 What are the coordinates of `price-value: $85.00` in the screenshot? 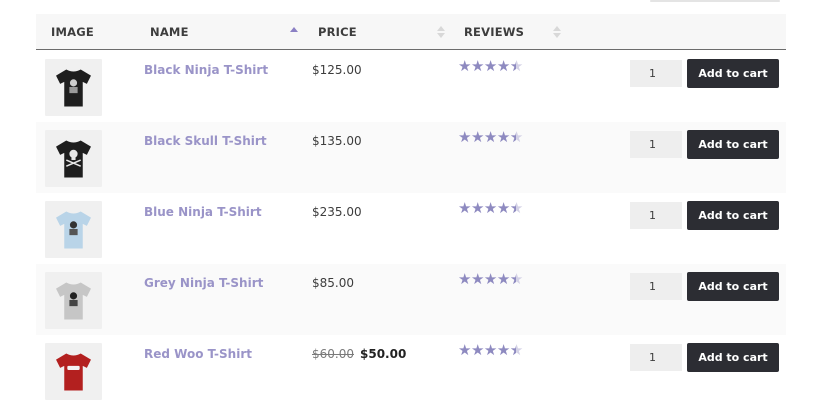 It's located at (333, 283).